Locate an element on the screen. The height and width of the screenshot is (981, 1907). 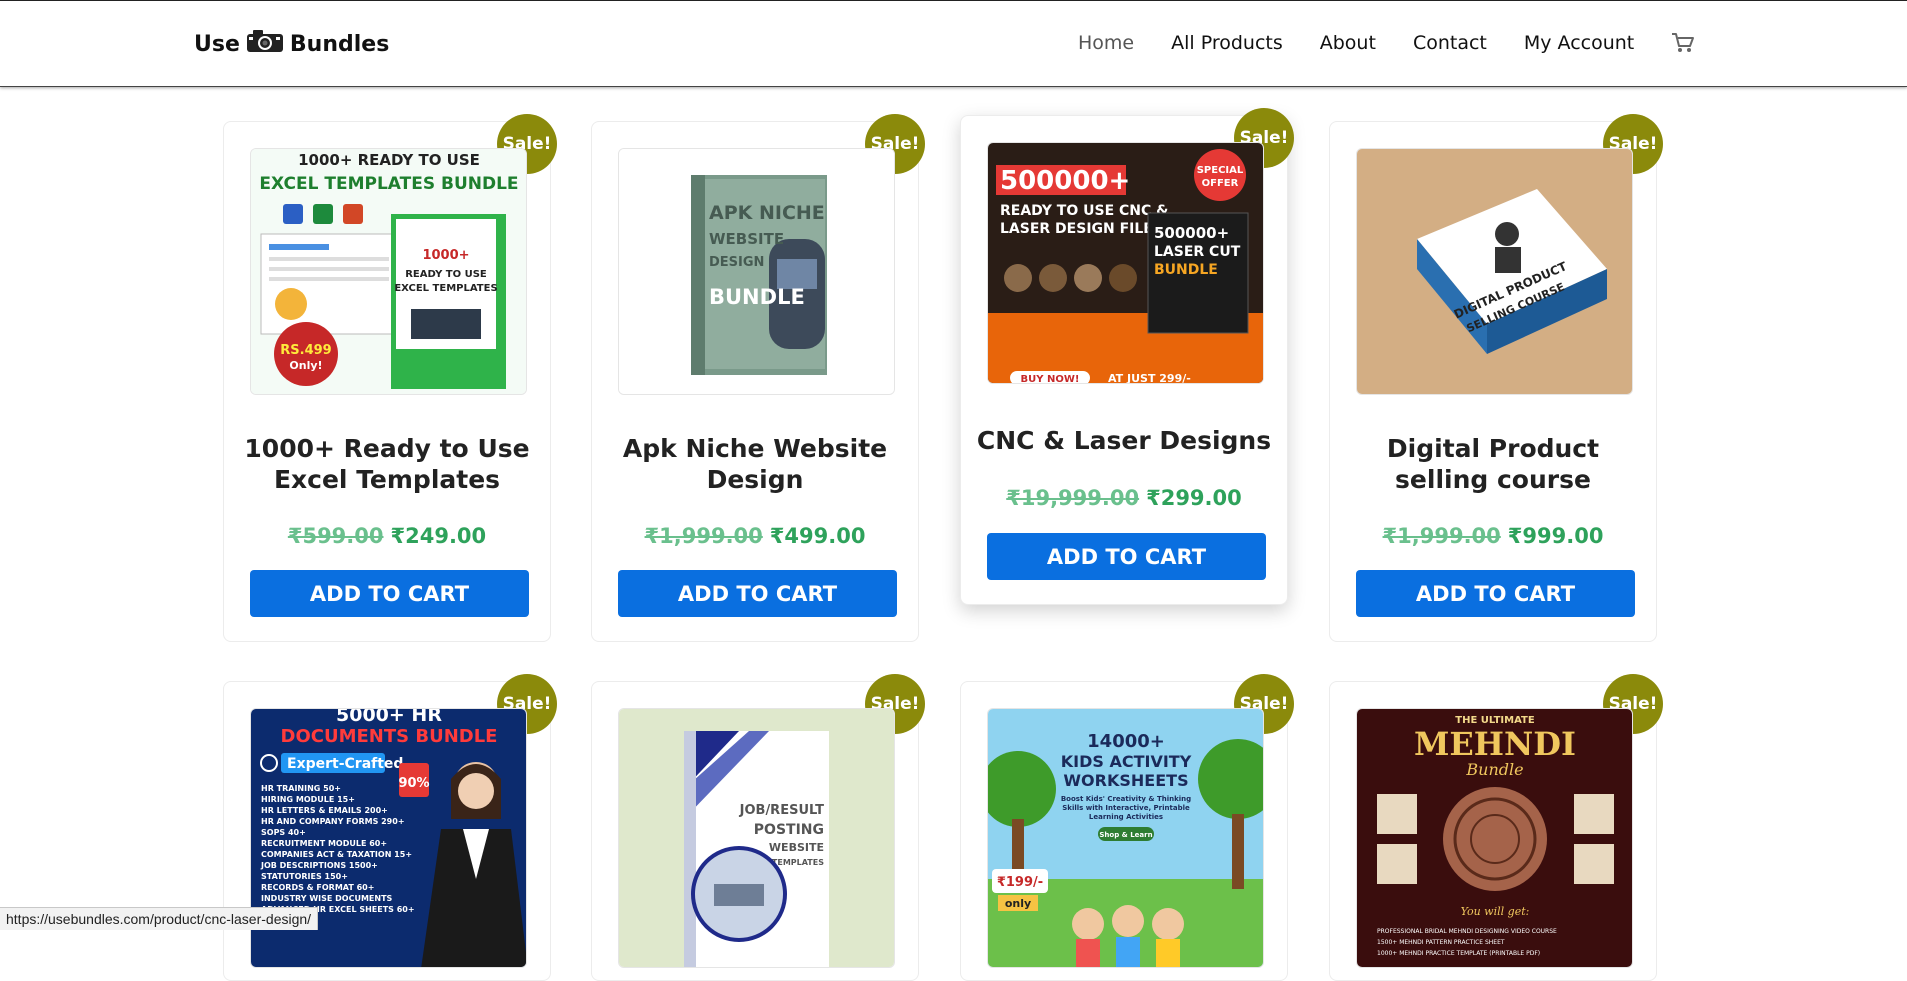
product-price: ₹1,999.00 ₹499.00 is located at coordinates (755, 536).